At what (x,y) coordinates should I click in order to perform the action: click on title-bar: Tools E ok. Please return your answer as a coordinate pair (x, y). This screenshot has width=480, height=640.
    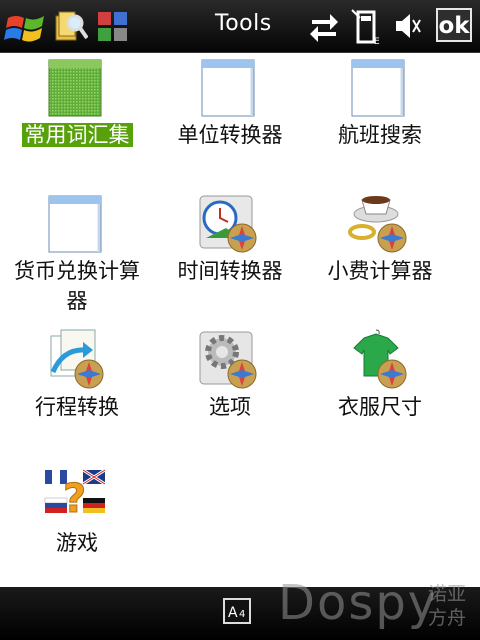
    Looking at the image, I should click on (240, 26).